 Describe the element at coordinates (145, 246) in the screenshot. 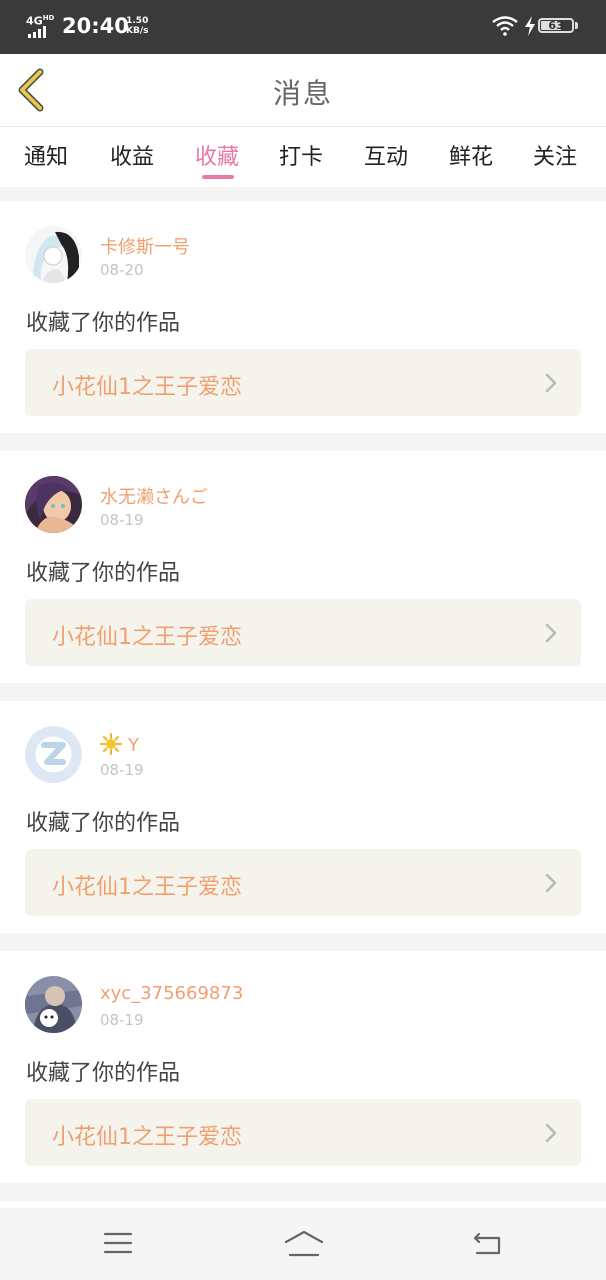

I see `username: 卡修斯一号` at that location.